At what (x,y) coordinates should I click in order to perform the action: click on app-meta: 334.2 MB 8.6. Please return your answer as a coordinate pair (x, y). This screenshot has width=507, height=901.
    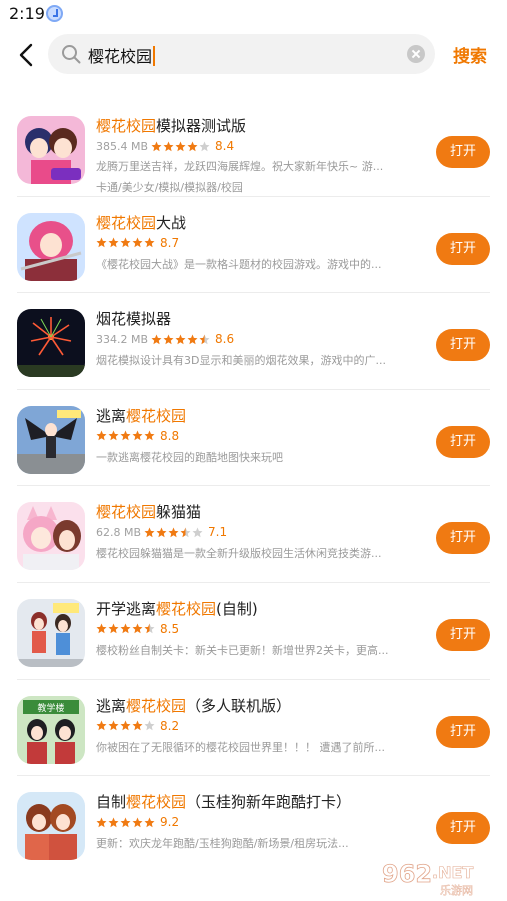
    Looking at the image, I should click on (165, 339).